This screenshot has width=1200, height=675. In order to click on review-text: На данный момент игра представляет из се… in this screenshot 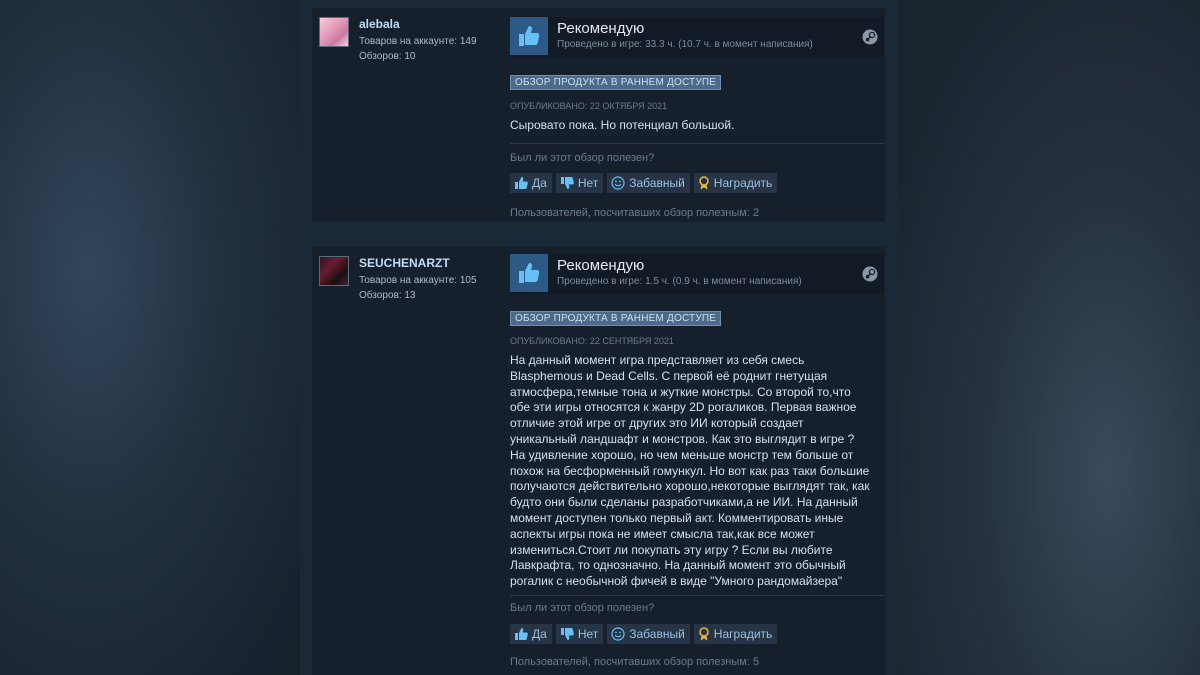, I will do `click(690, 471)`.